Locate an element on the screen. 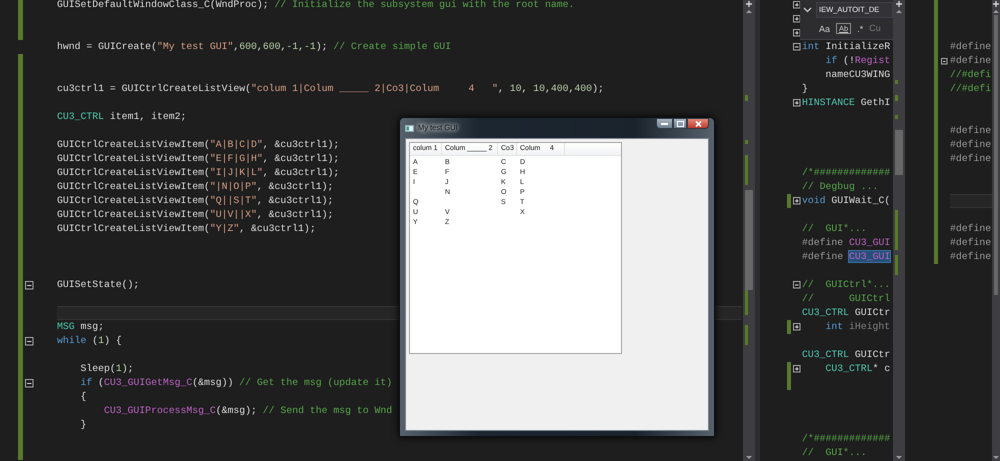  code-line: GUISetDefaultWindowClass_C(WndProc); // Initialize the subsystem gui with the root name. is located at coordinates (315, 6).